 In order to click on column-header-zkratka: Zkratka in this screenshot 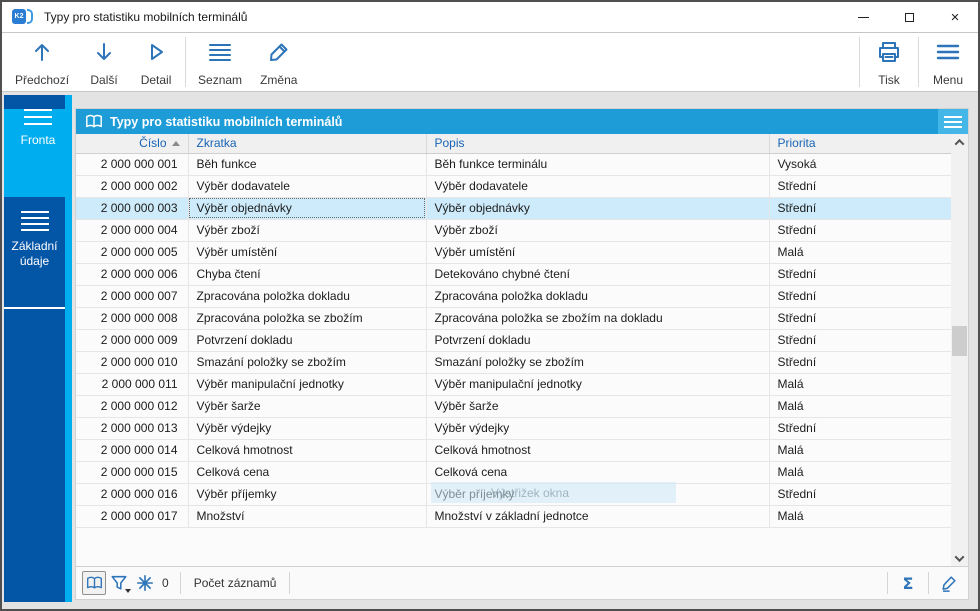, I will do `click(307, 144)`.